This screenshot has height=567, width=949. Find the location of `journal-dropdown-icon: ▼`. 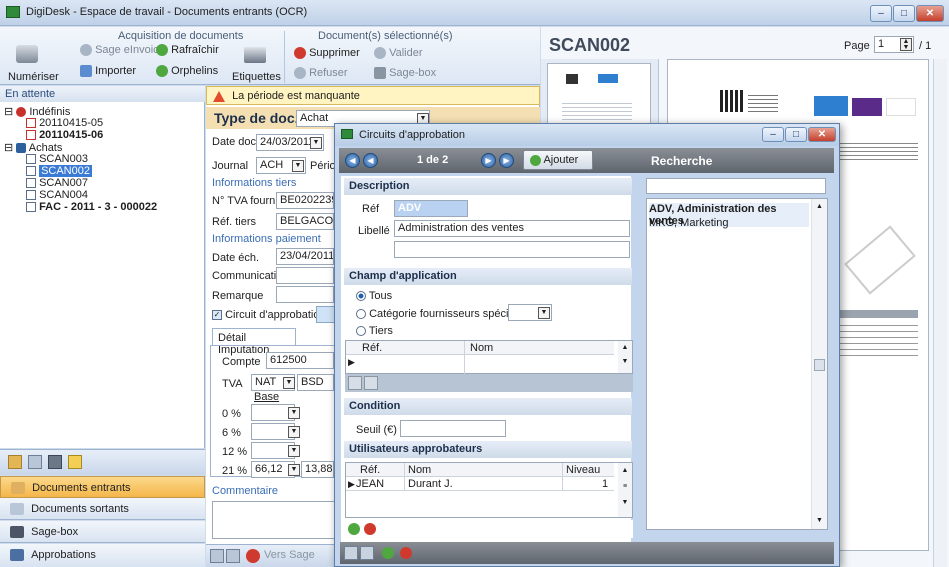

journal-dropdown-icon: ▼ is located at coordinates (298, 166).